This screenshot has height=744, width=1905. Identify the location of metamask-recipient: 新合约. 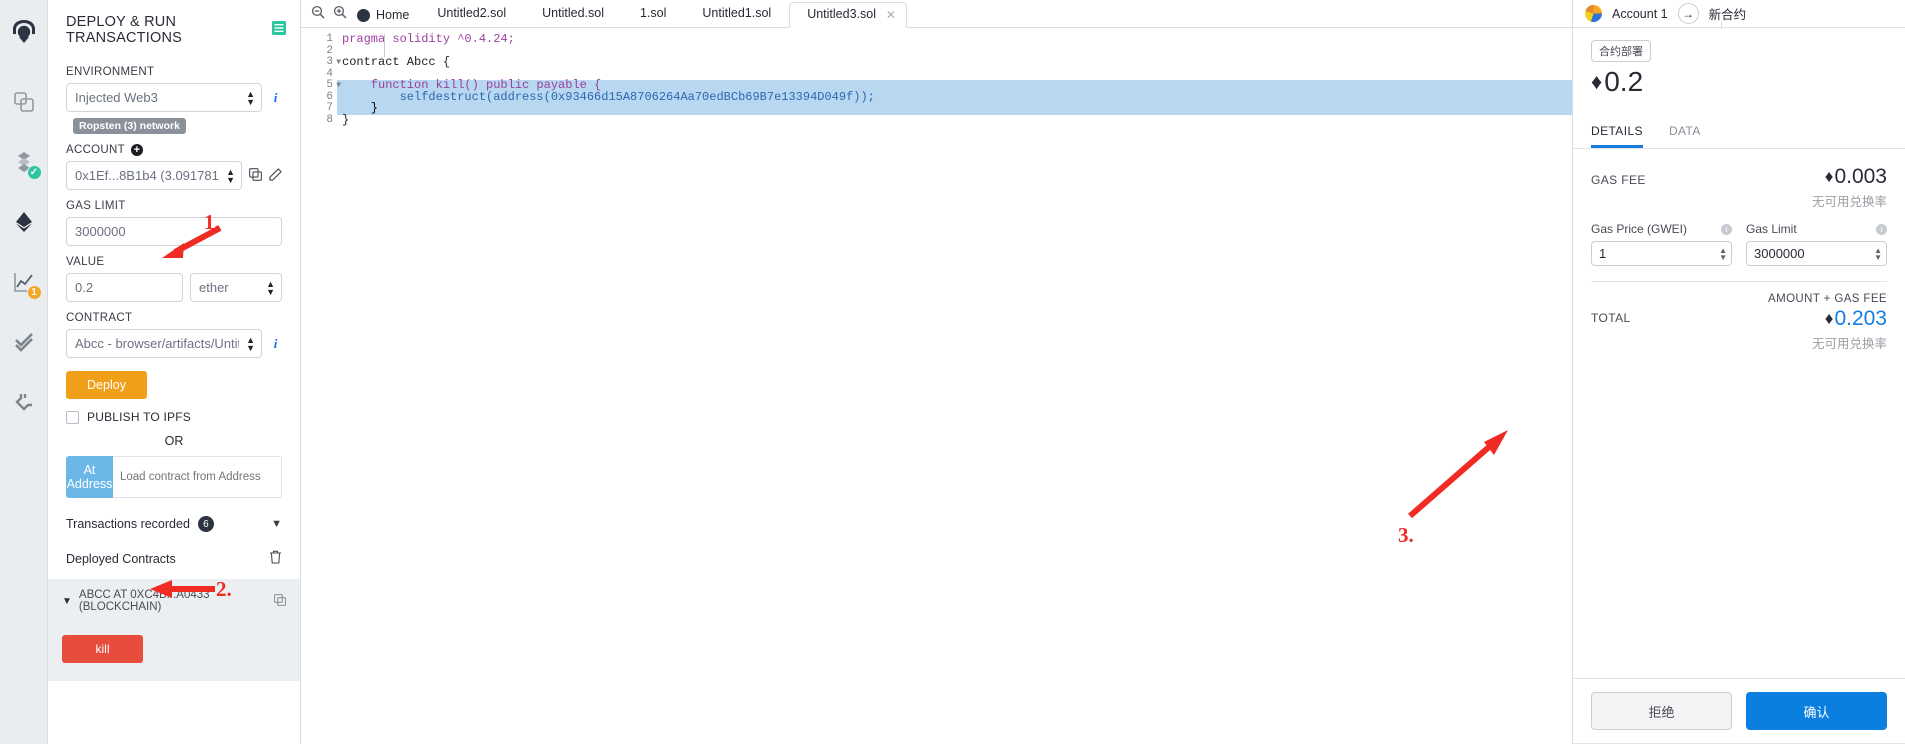
(1727, 15).